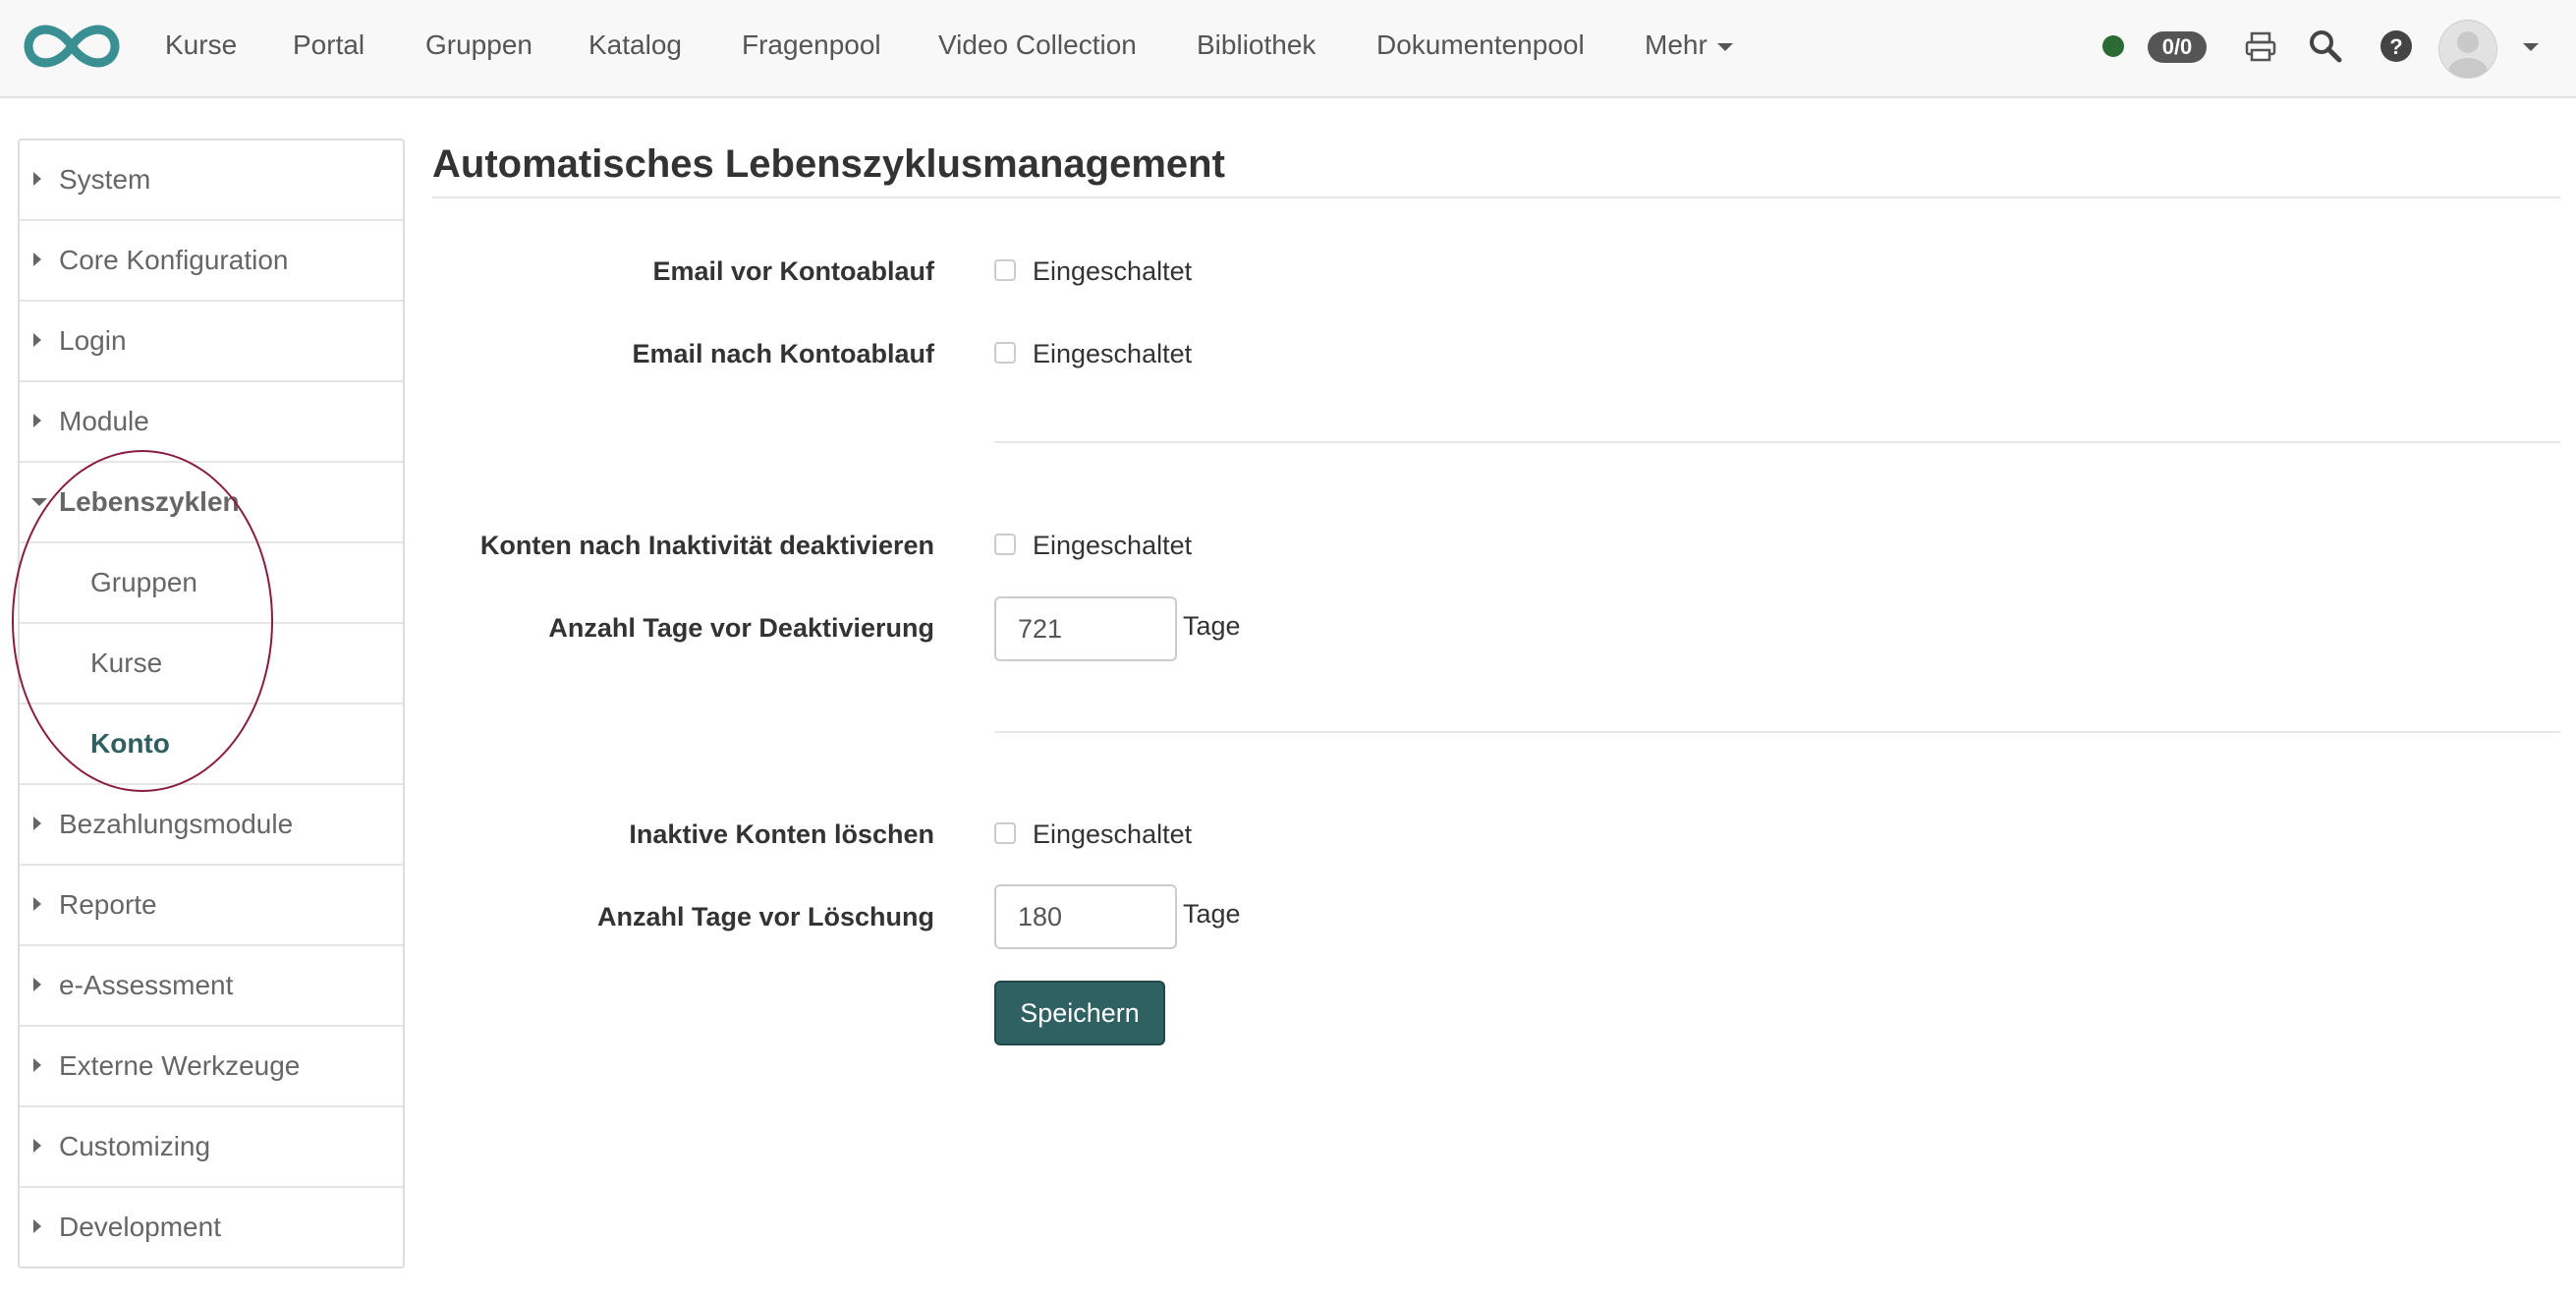 Image resolution: width=2576 pixels, height=1297 pixels. Describe the element at coordinates (1496, 197) in the screenshot. I see `title-divider` at that location.